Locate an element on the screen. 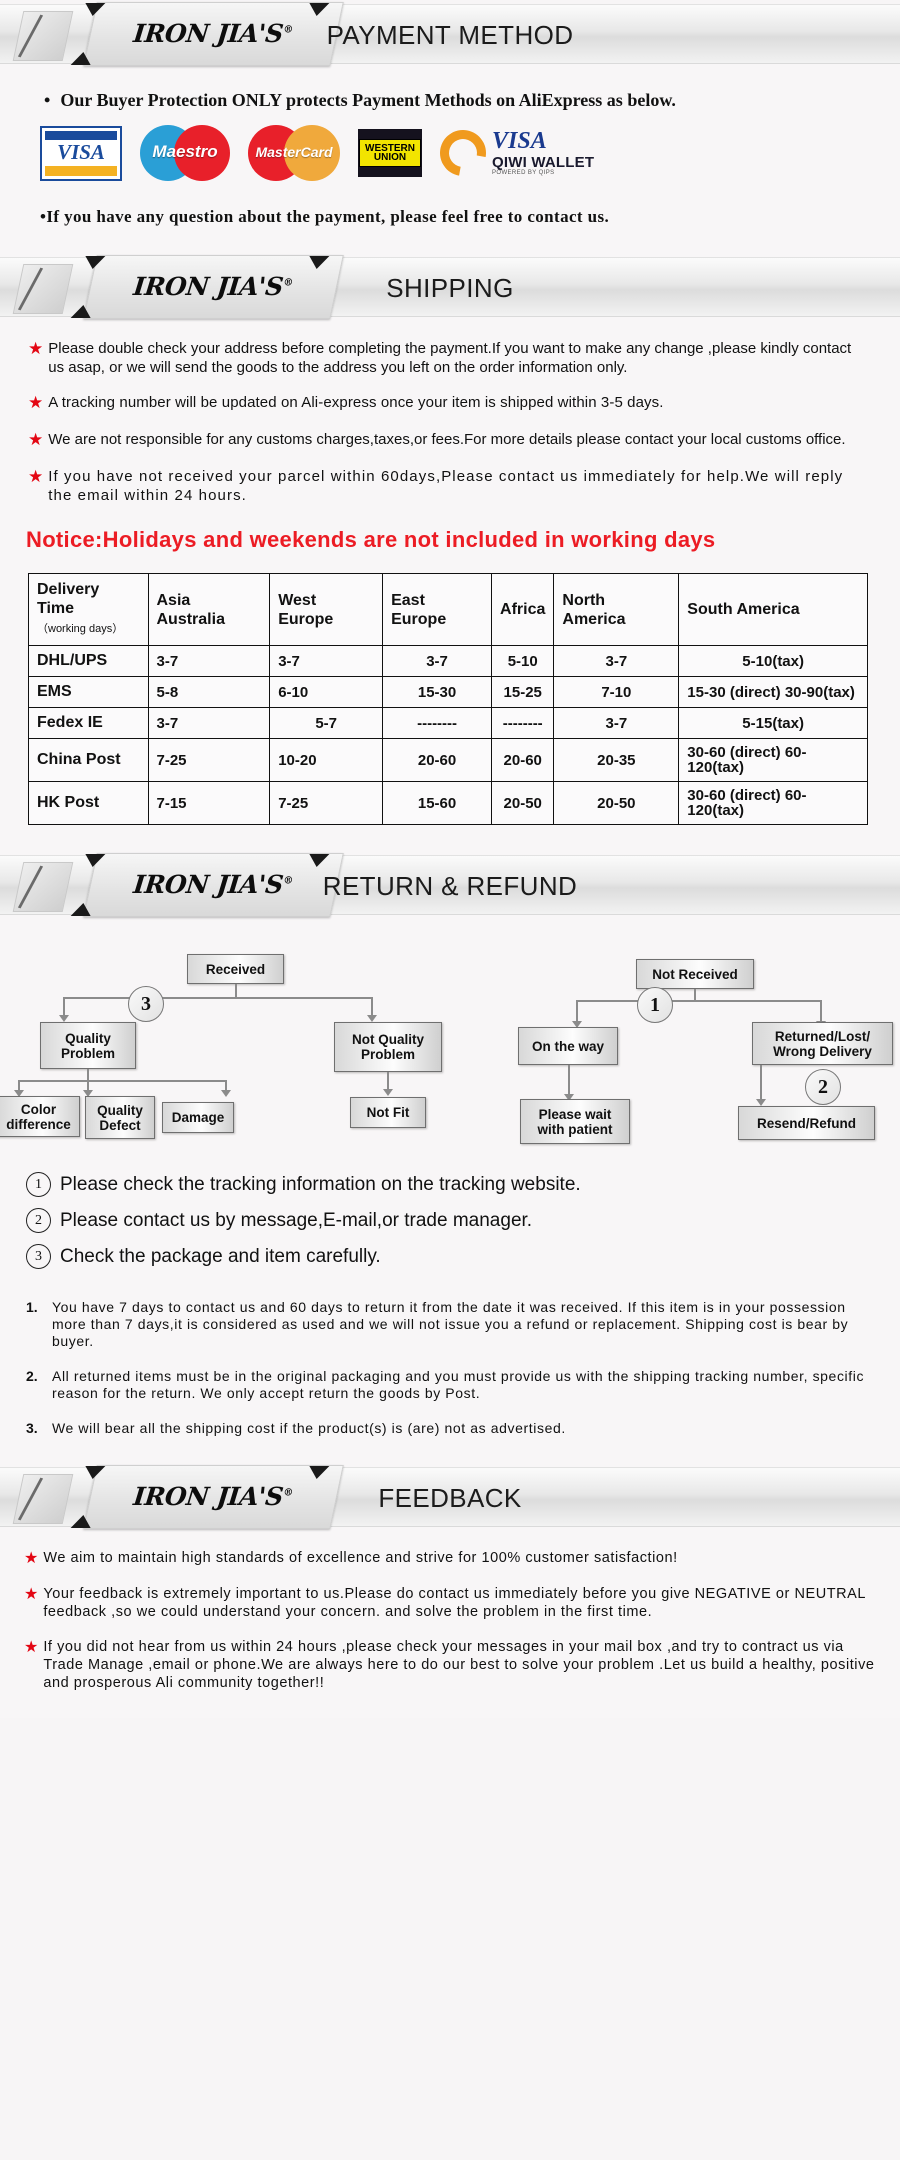 This screenshot has height=2160, width=900. flow-returned-lost-box: Returned/Lost/ Wrong Delivery is located at coordinates (822, 1043).